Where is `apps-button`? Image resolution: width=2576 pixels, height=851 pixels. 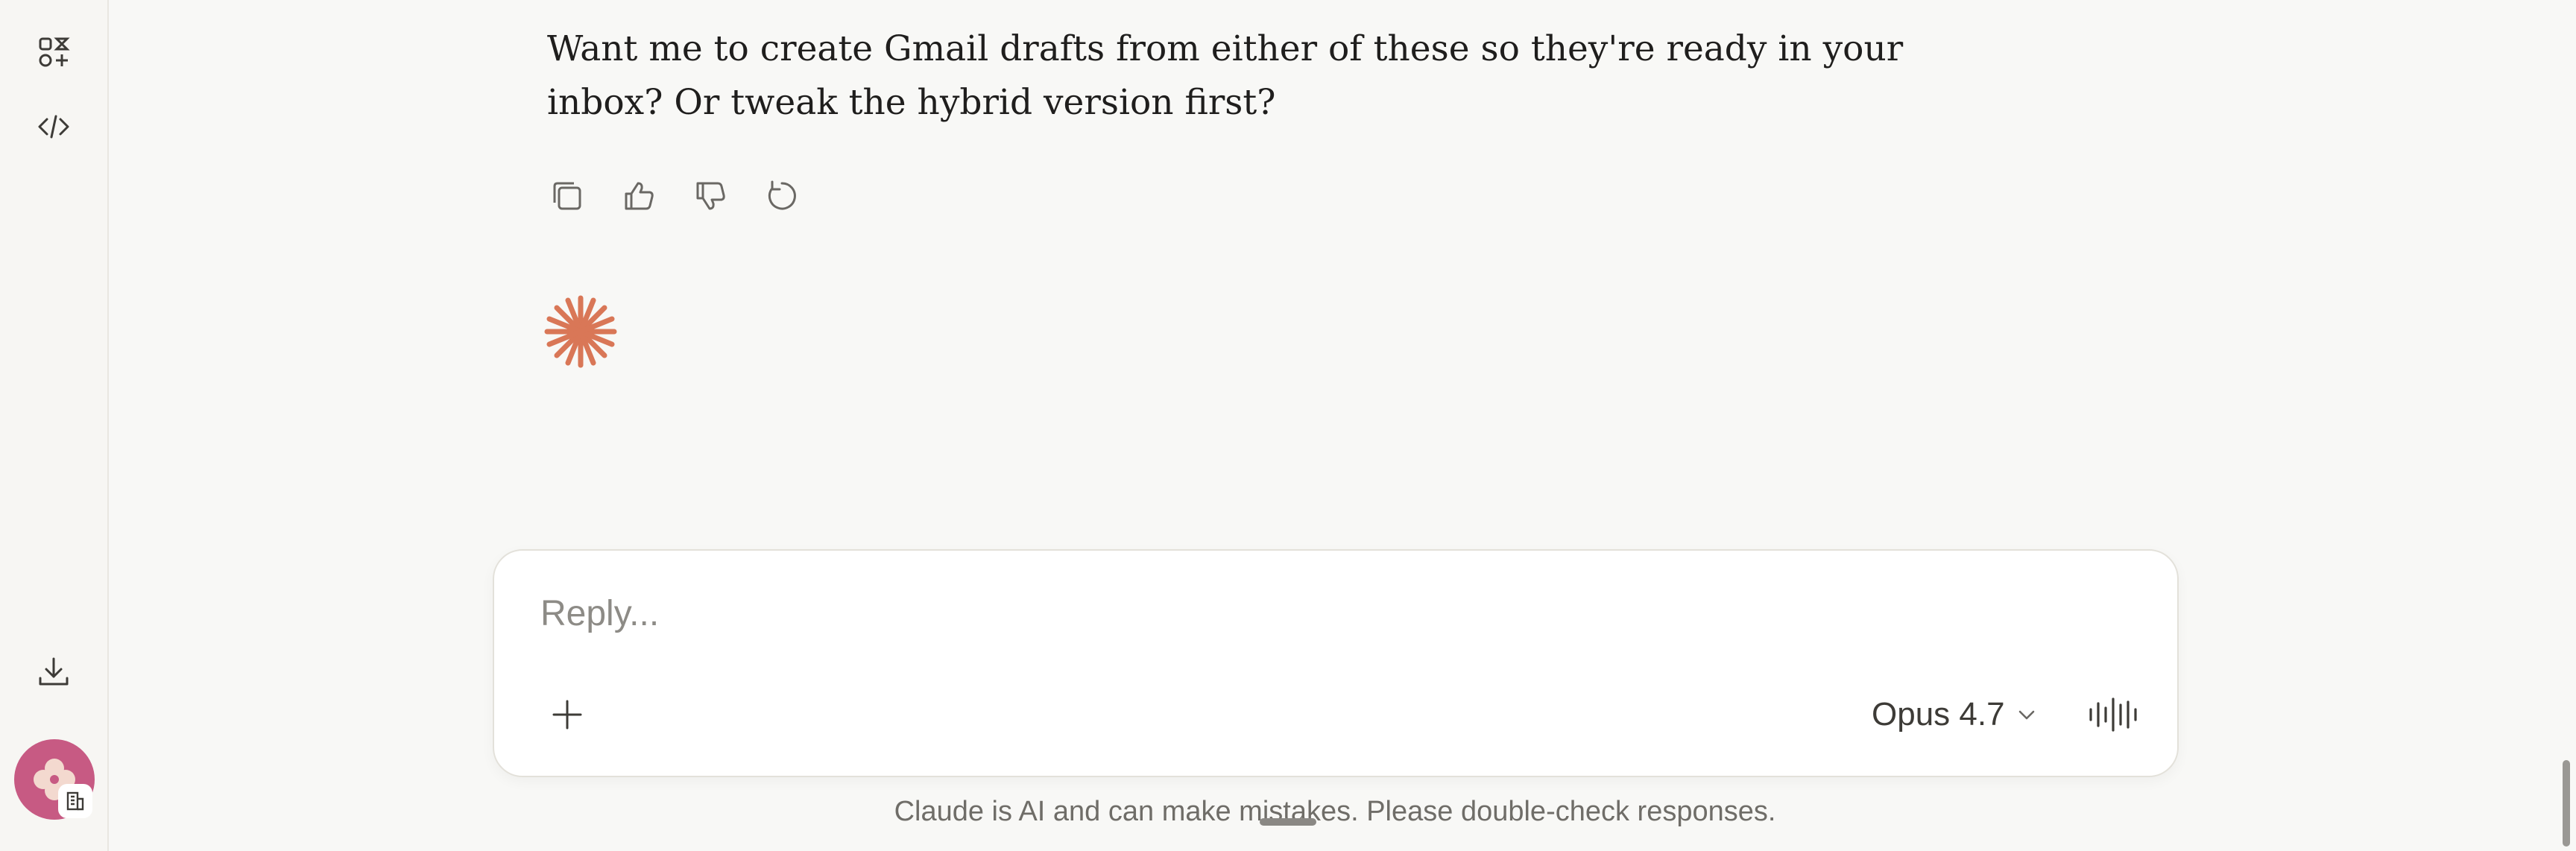
apps-button is located at coordinates (54, 52).